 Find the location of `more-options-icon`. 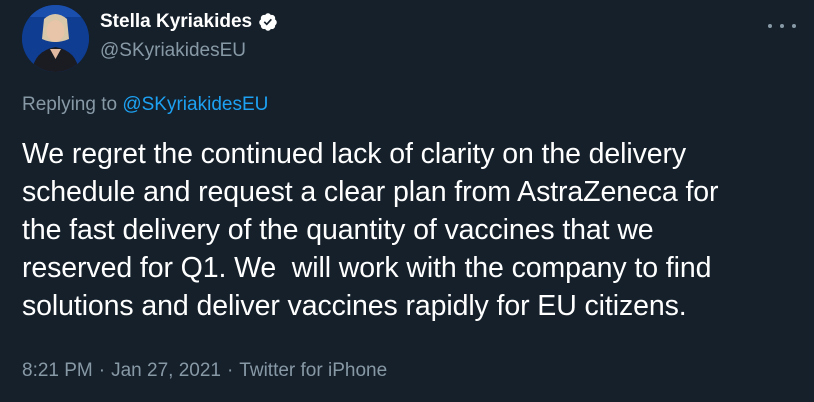

more-options-icon is located at coordinates (782, 26).